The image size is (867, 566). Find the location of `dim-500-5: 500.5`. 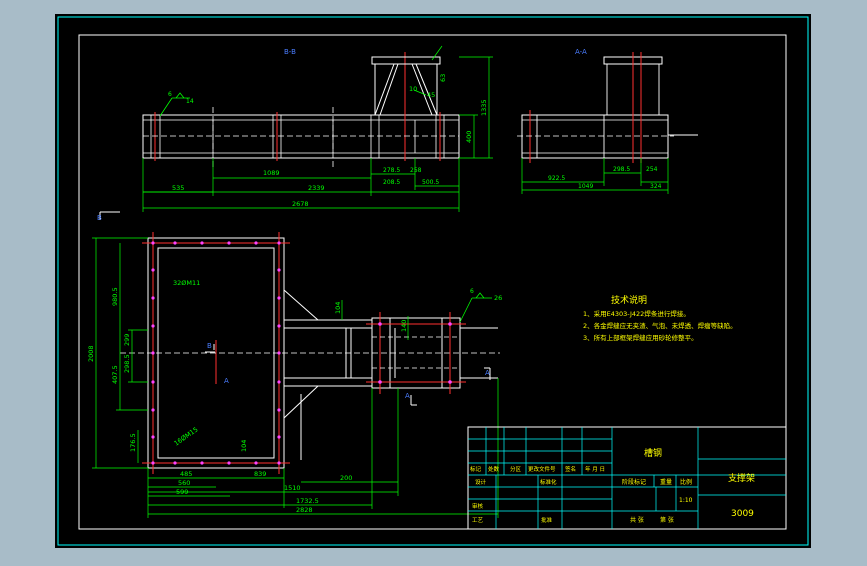

dim-500-5: 500.5 is located at coordinates (430, 182).